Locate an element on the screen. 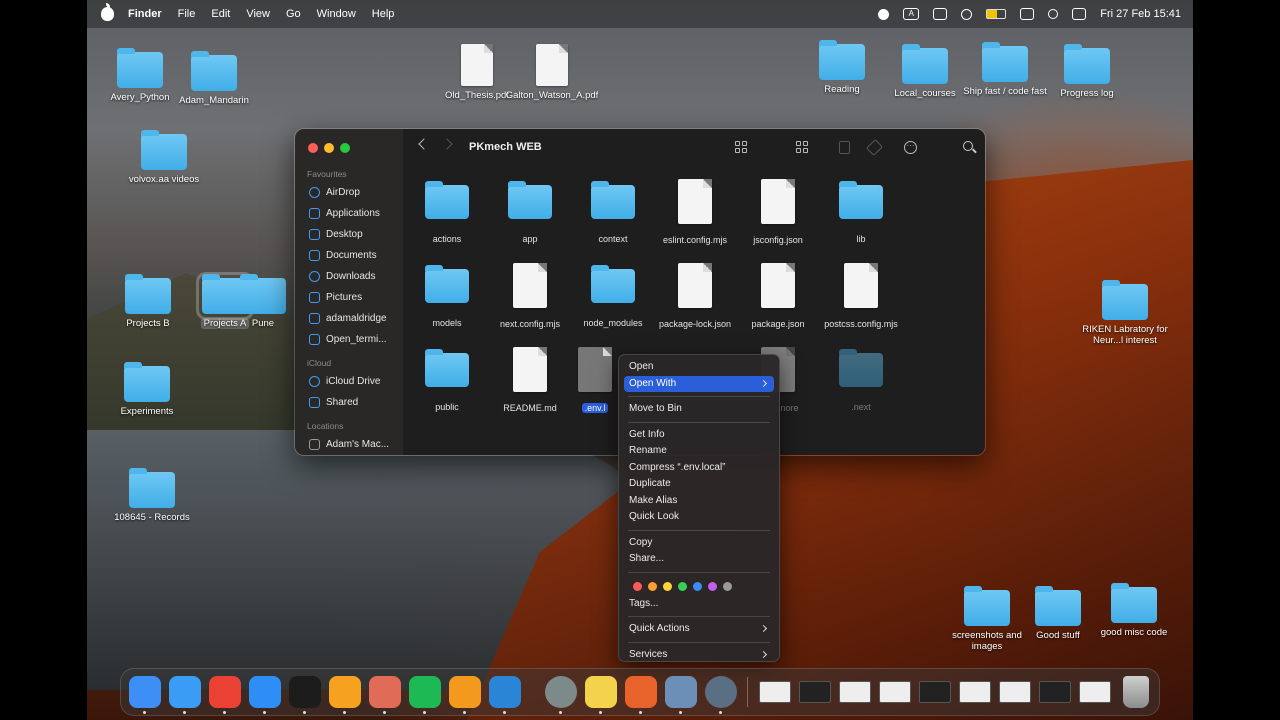 The width and height of the screenshot is (1280, 720). menu-file: File is located at coordinates (187, 14).